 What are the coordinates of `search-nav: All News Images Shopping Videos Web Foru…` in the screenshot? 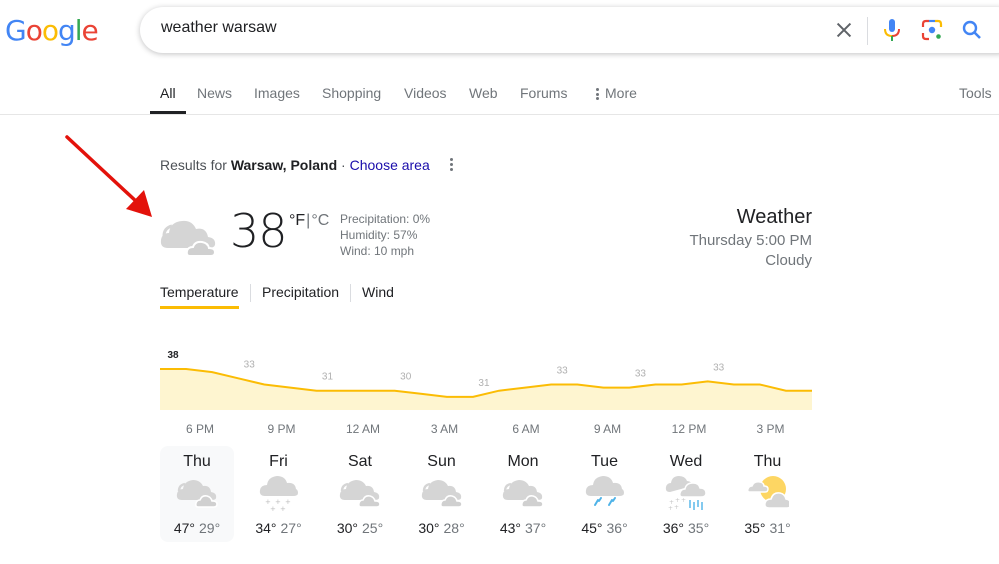 It's located at (499, 93).